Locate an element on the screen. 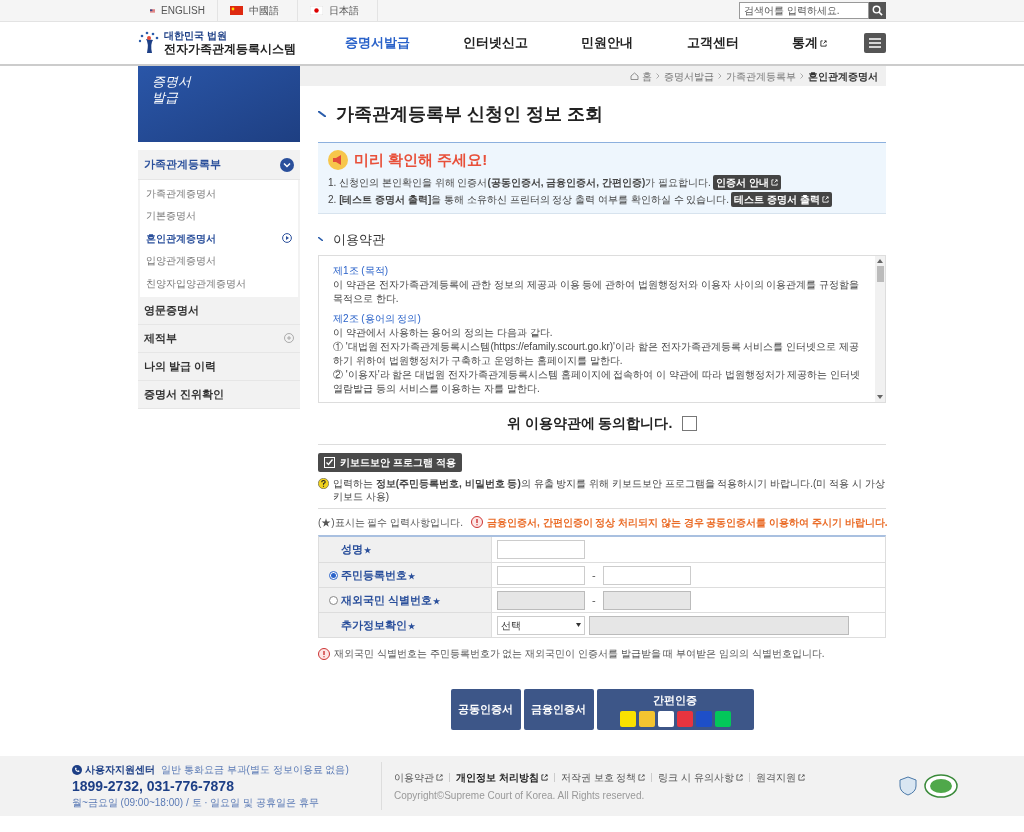 The height and width of the screenshot is (832, 1024). nav-link: 증명서발급 is located at coordinates (377, 43).